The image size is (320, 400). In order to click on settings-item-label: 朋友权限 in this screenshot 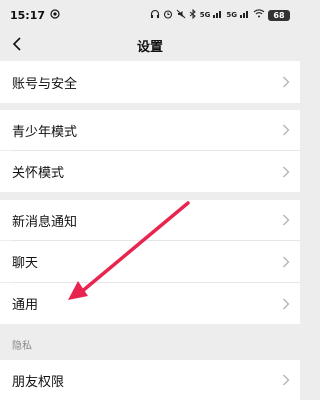, I will do `click(38, 382)`.